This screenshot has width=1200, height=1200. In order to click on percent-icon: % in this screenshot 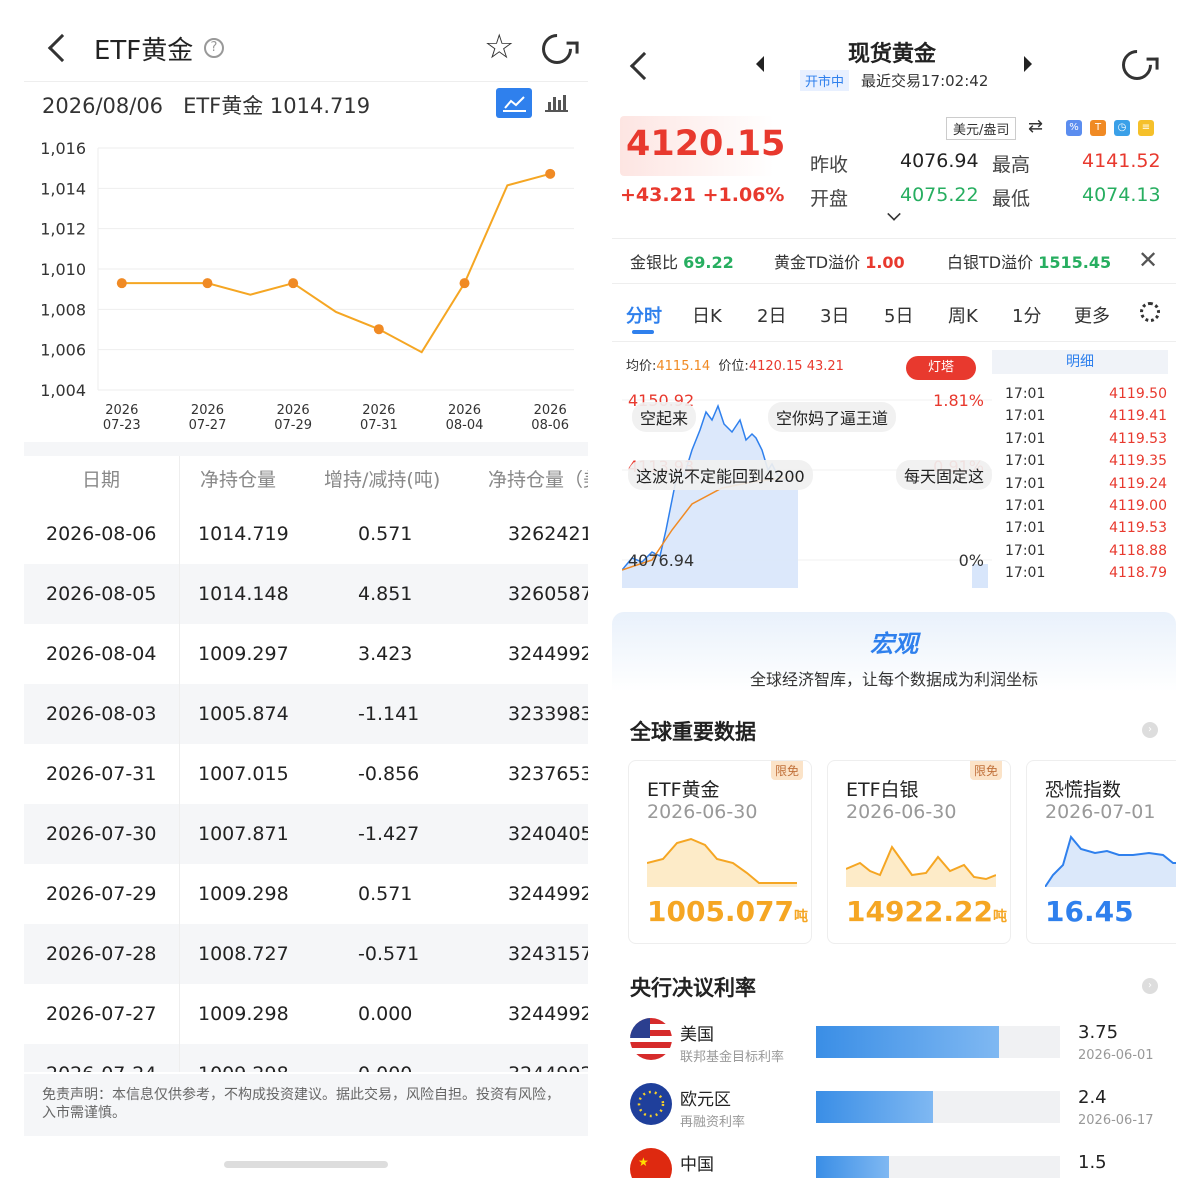, I will do `click(1074, 128)`.